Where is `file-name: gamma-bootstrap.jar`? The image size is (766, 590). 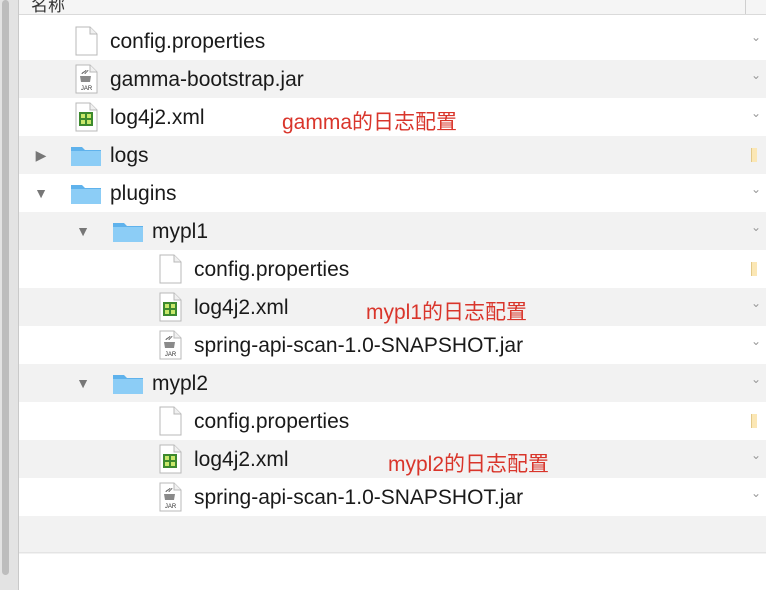
file-name: gamma-bootstrap.jar is located at coordinates (207, 79).